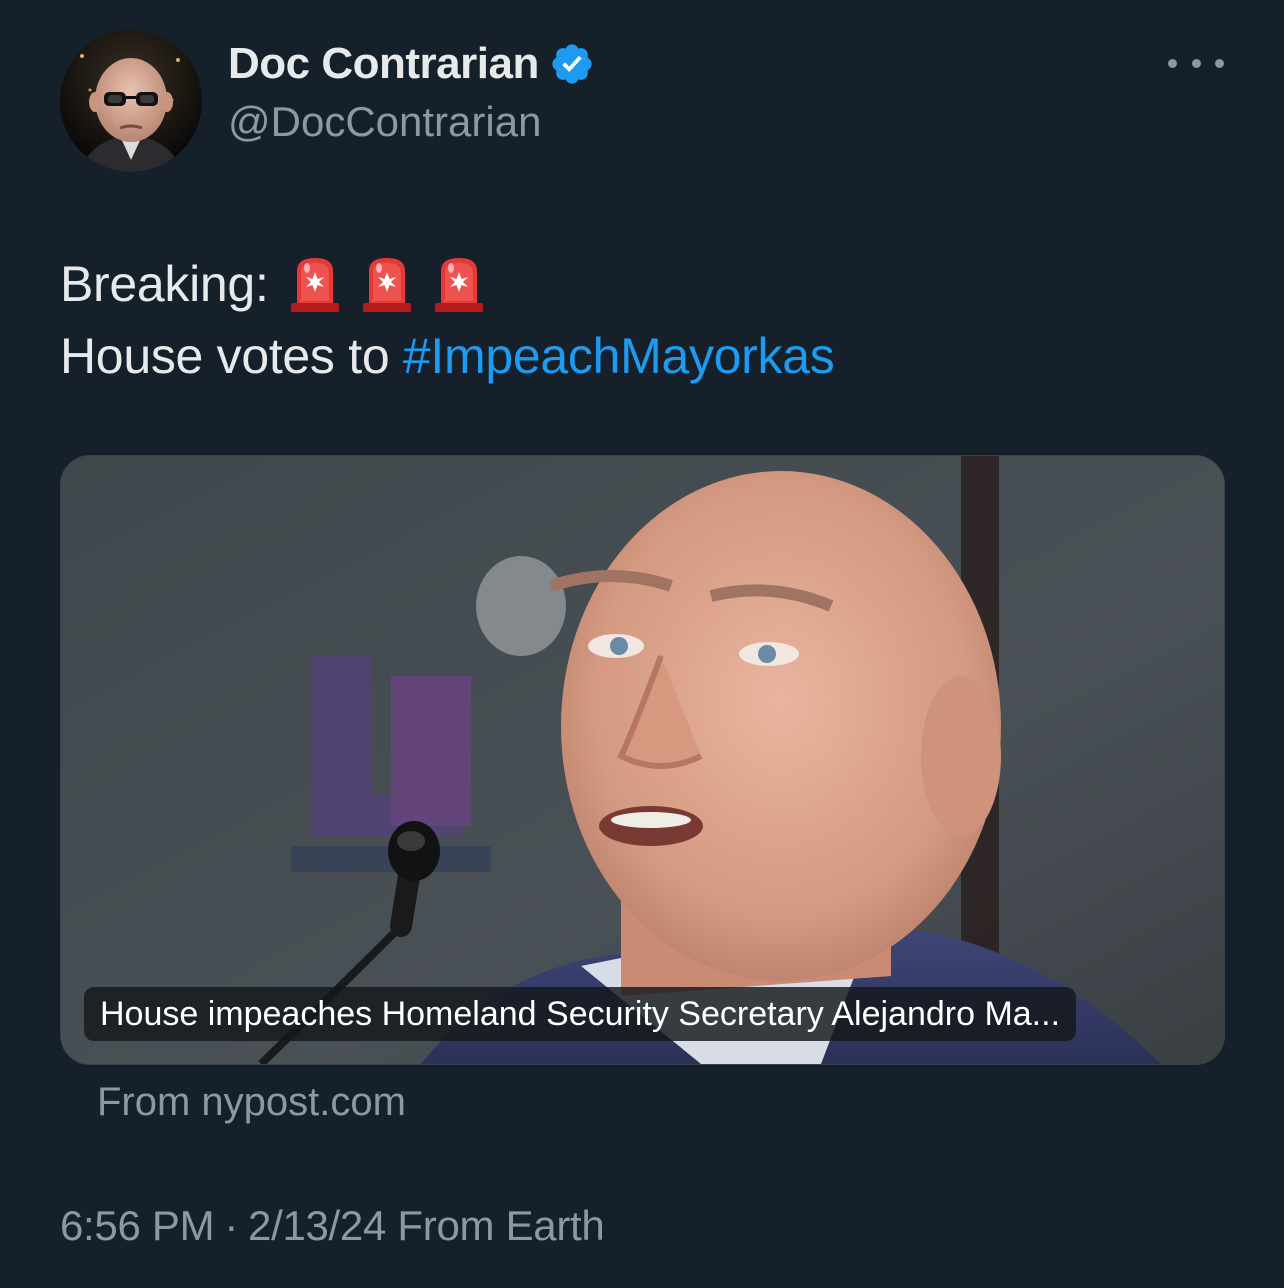 This screenshot has height=1288, width=1284. What do you see at coordinates (384, 122) in the screenshot?
I see `author-handle: @DocContrarian` at bounding box center [384, 122].